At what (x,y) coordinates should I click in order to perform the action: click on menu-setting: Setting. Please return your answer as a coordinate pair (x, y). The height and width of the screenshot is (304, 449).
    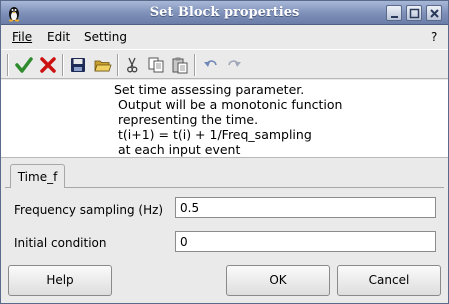
    Looking at the image, I should click on (105, 37).